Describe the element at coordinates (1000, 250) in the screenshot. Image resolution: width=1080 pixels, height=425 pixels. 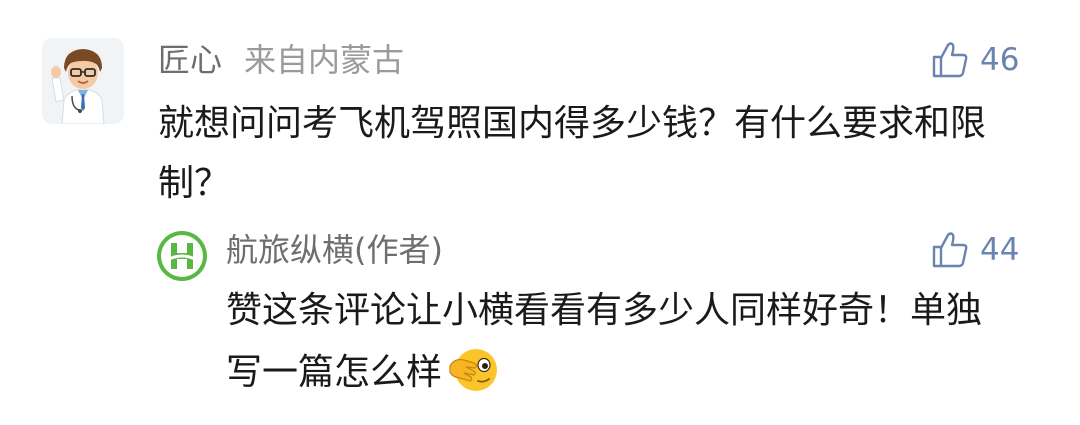
I see `reply-like-count: 44` at that location.